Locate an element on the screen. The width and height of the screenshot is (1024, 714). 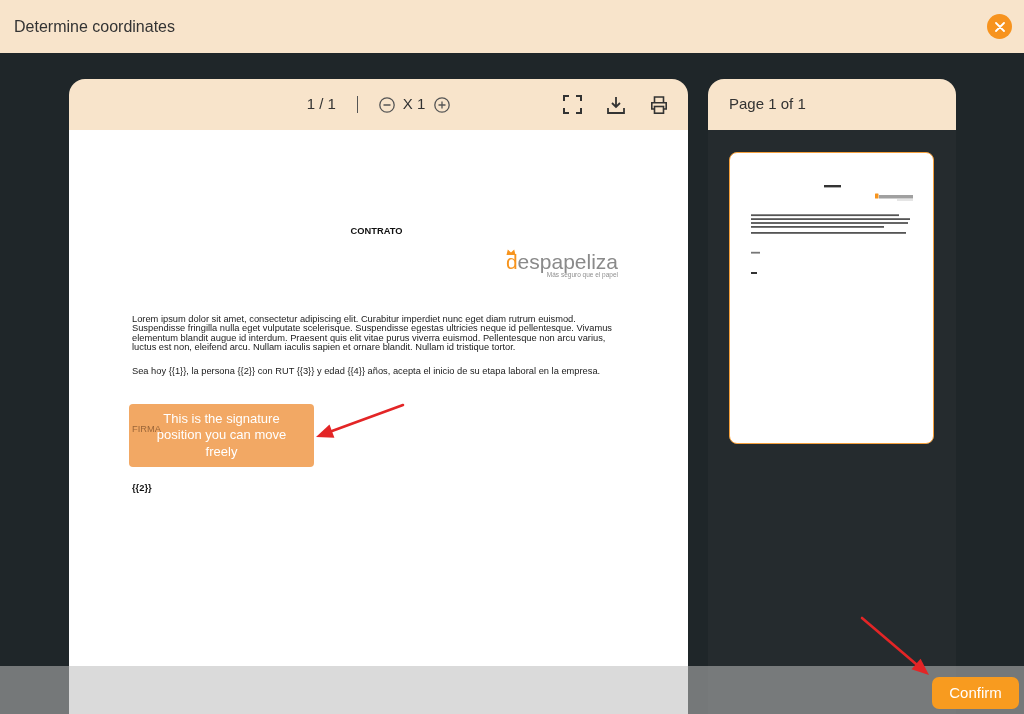
zoom-level: X 1 is located at coordinates (414, 104).